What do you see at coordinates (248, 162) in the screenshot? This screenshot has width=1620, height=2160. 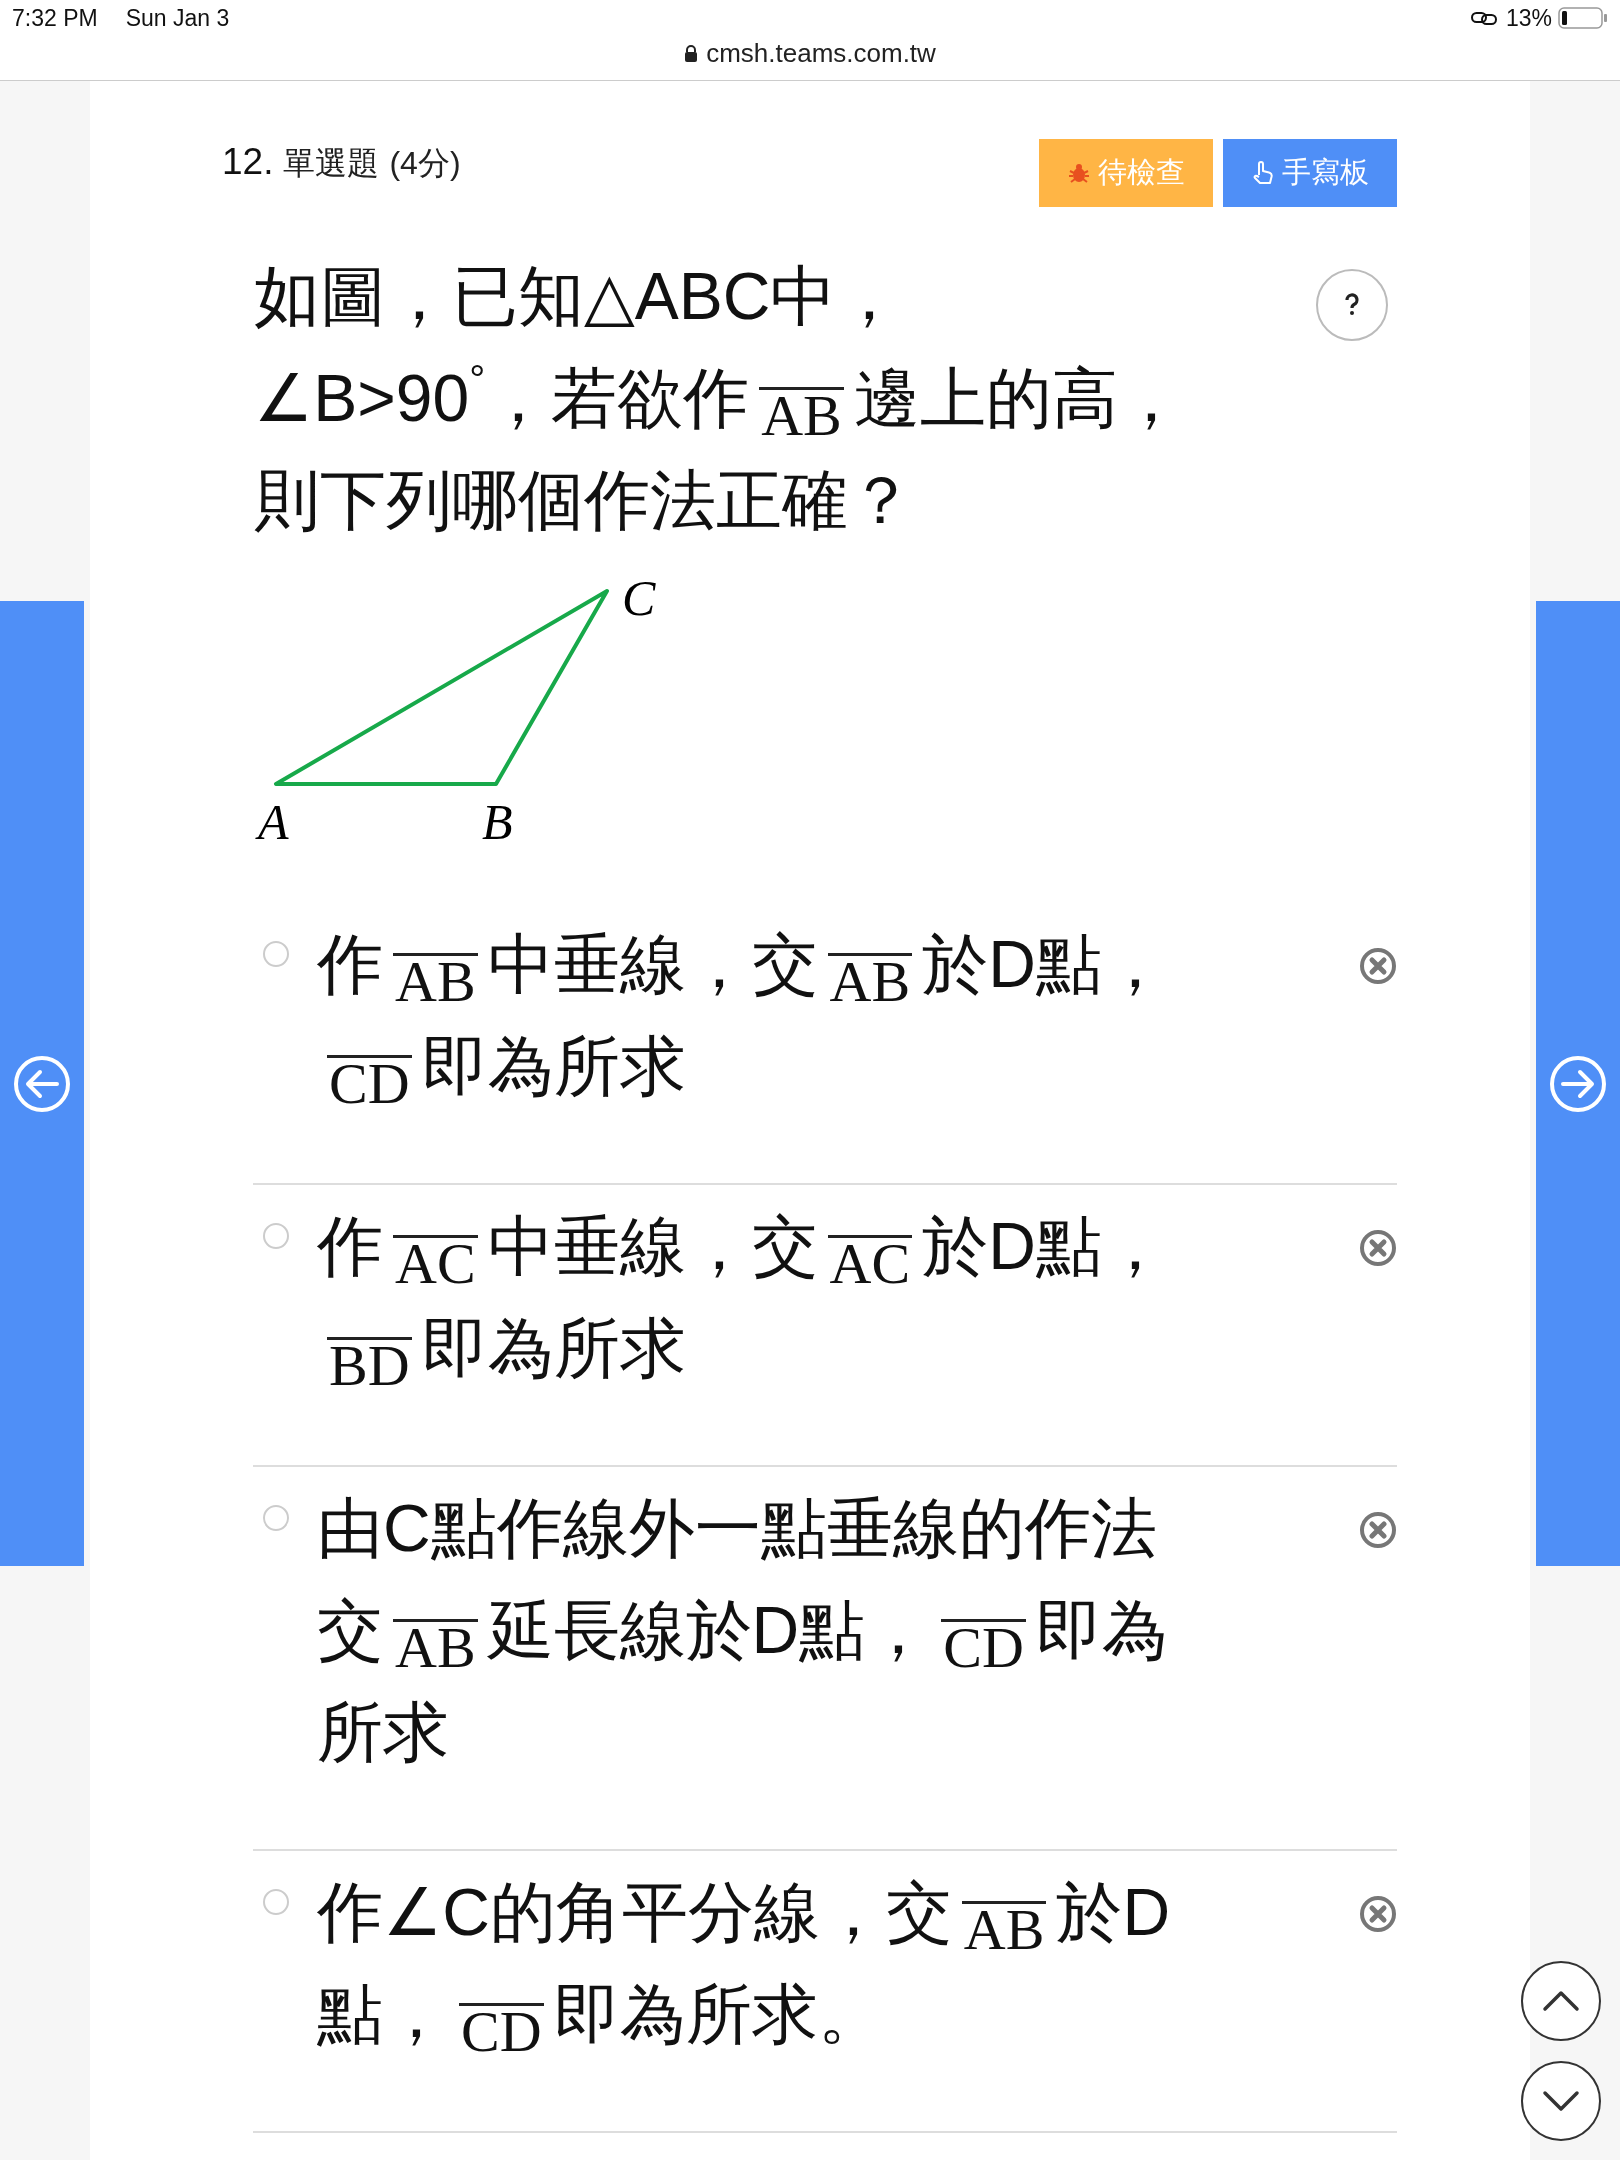 I see `question-number: 12.` at bounding box center [248, 162].